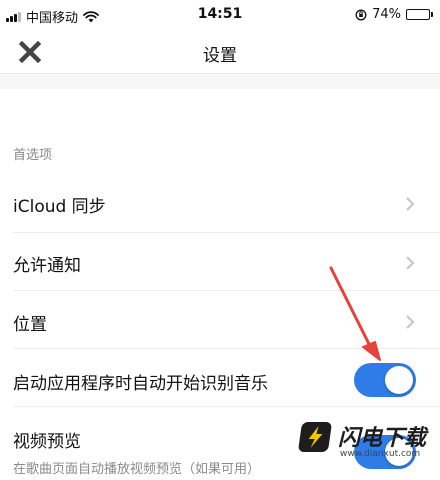 The height and width of the screenshot is (480, 440). I want to click on nav-bar: 设置, so click(220, 52).